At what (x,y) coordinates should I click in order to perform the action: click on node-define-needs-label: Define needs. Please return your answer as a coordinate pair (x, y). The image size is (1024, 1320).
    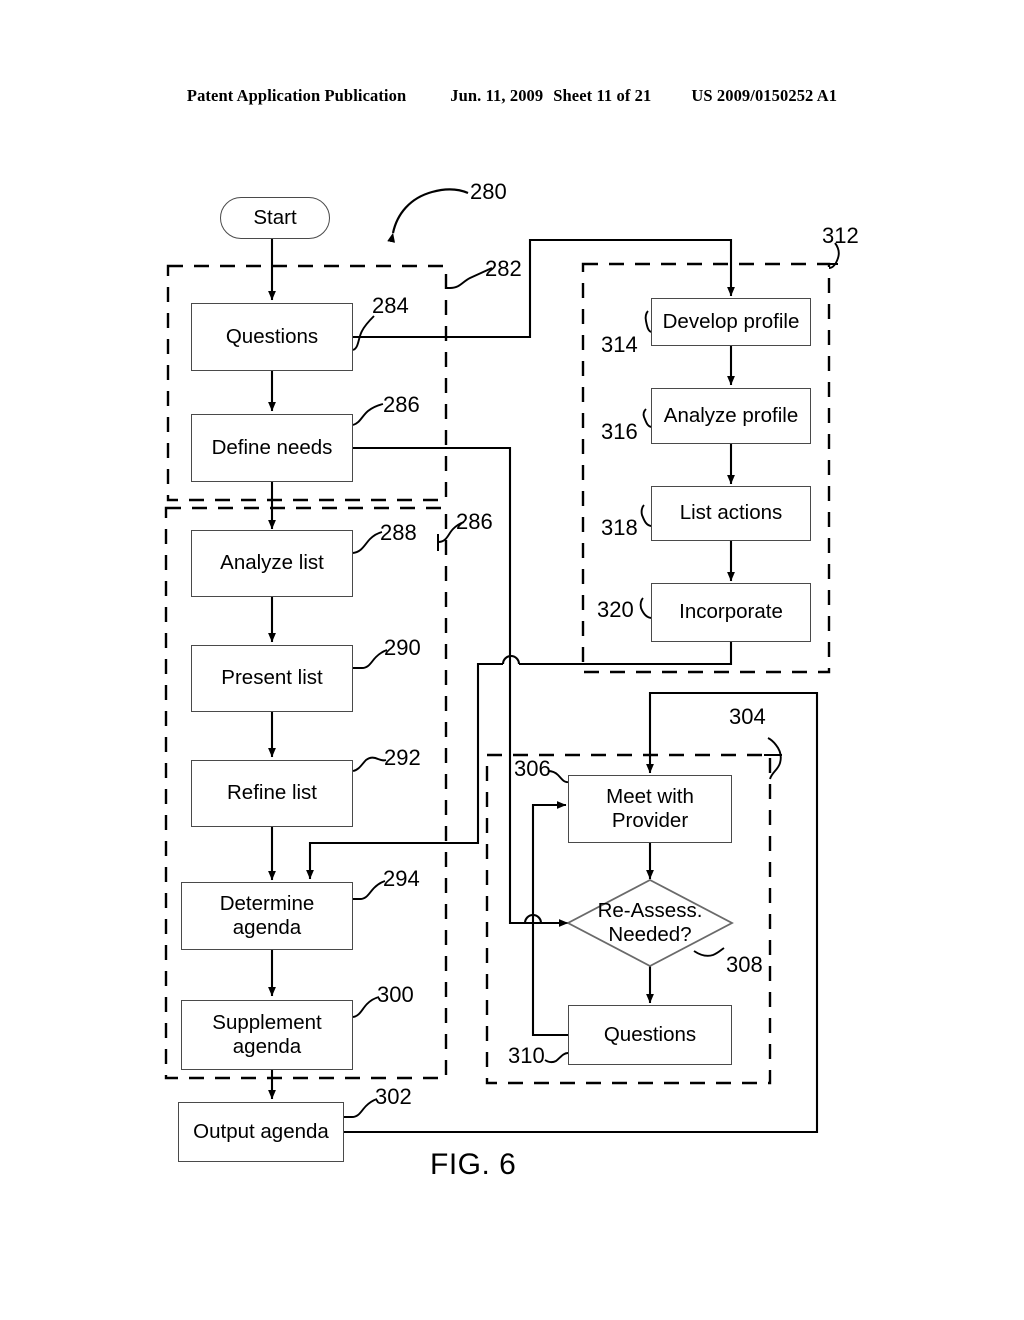
    Looking at the image, I should click on (272, 447).